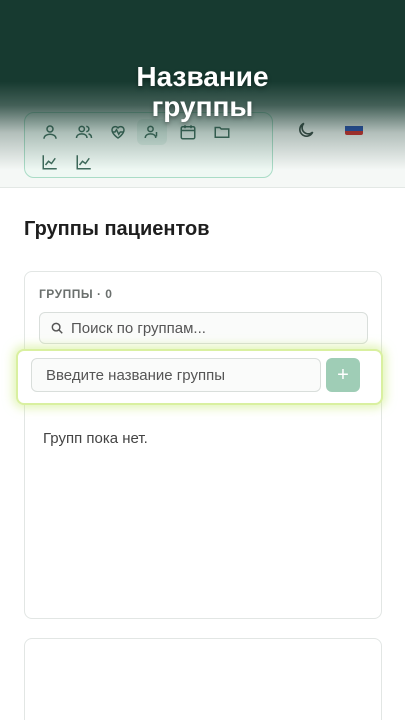  What do you see at coordinates (57, 328) in the screenshot?
I see `search-icon` at bounding box center [57, 328].